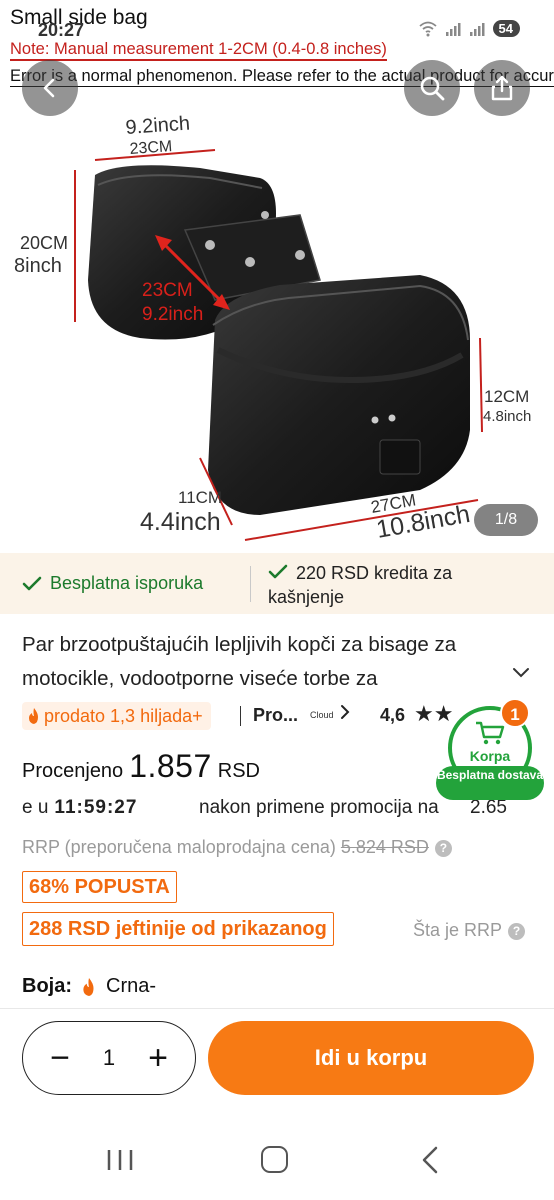 The image size is (554, 1200). What do you see at coordinates (179, 847) in the screenshot?
I see `rrp-label: RRP (preporučena maloprodajna cena)` at bounding box center [179, 847].